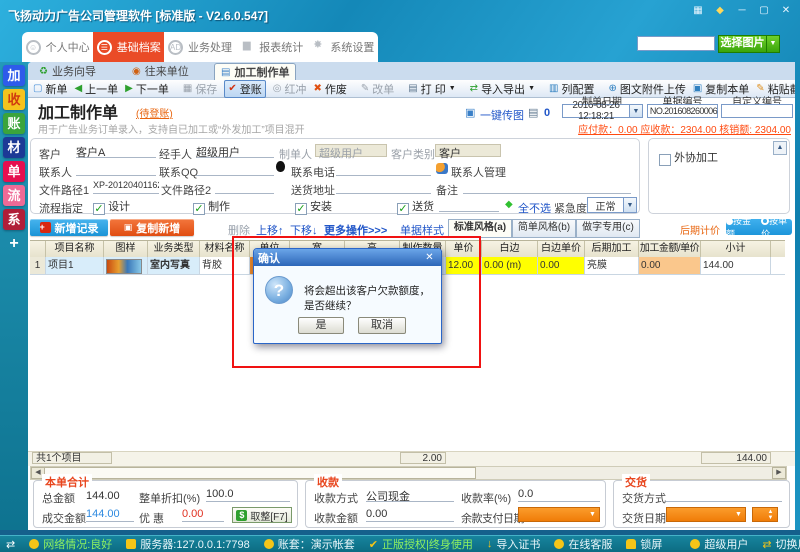  Describe the element at coordinates (547, 187) in the screenshot. I see `note-field` at that location.